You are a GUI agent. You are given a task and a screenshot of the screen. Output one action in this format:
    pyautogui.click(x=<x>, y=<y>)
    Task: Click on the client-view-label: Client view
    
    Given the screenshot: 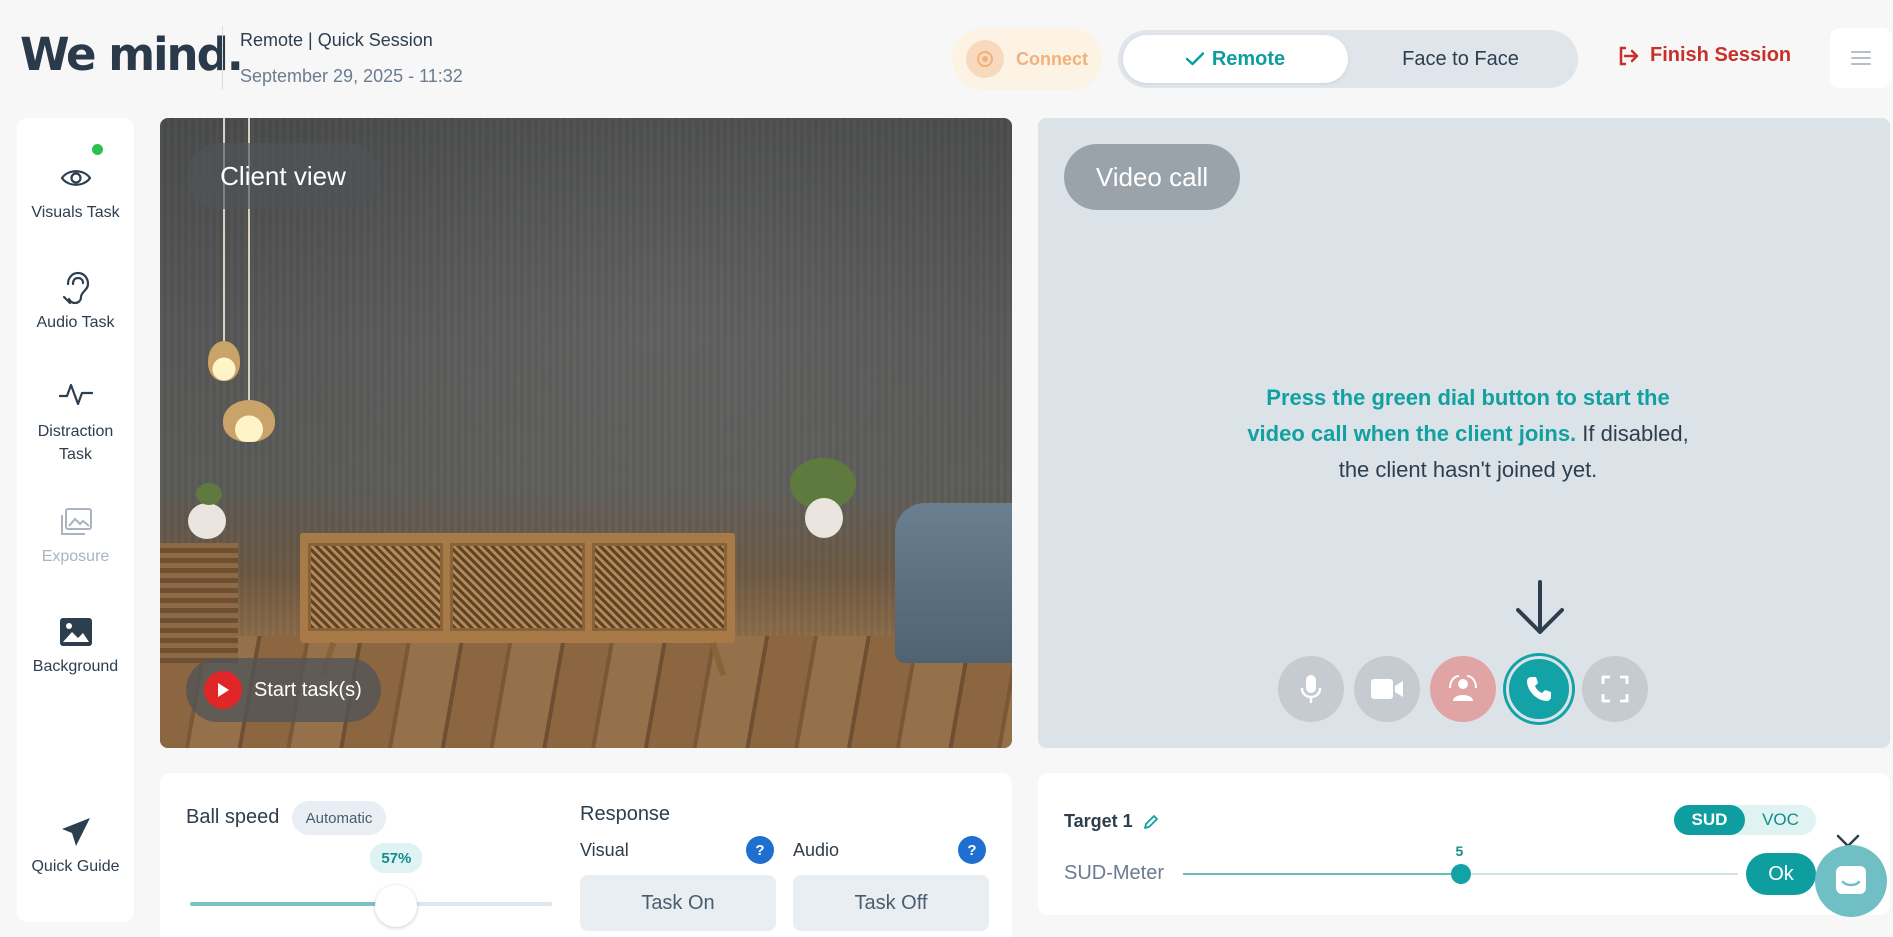 What is the action you would take?
    pyautogui.click(x=283, y=176)
    